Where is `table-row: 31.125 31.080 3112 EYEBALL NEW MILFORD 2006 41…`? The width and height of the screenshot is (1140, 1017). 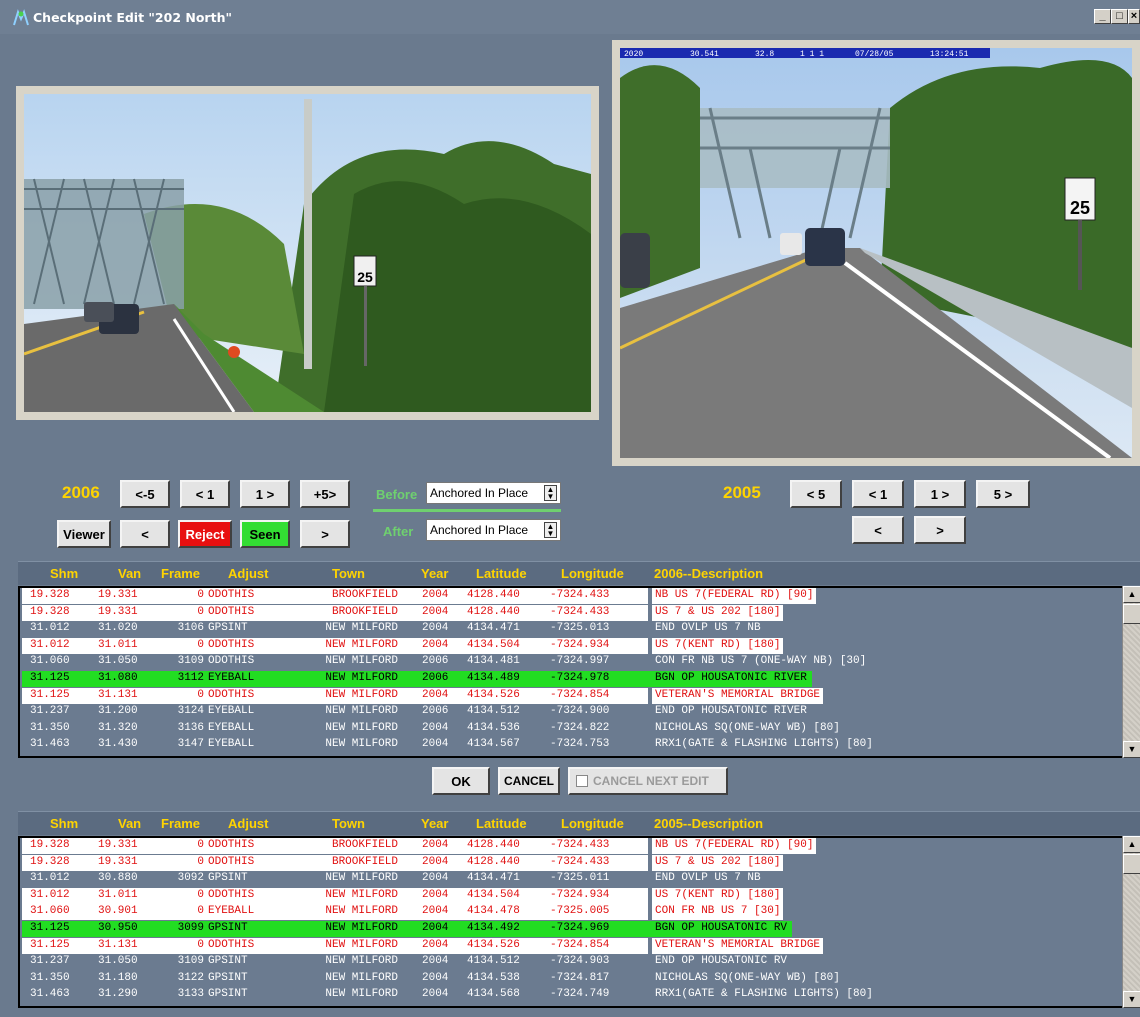 table-row: 31.125 31.080 3112 EYEBALL NEW MILFORD 2006 41… is located at coordinates (571, 679).